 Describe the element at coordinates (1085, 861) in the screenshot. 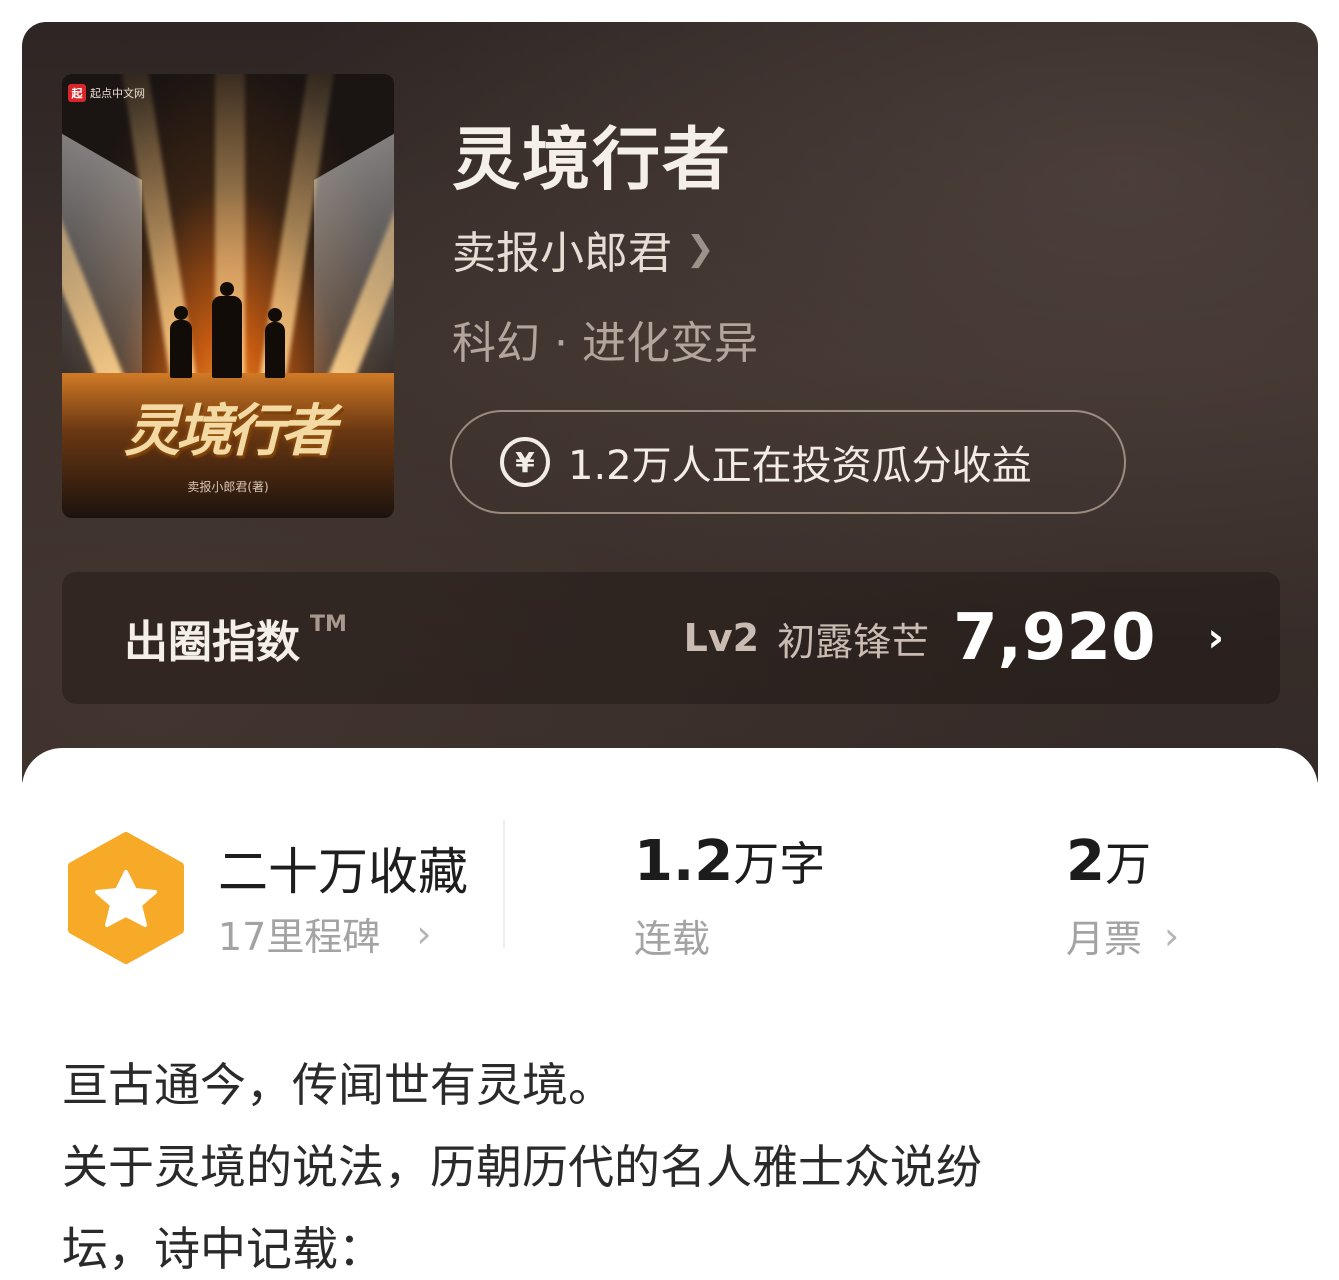

I see `monthly-ticket-number: 2` at that location.